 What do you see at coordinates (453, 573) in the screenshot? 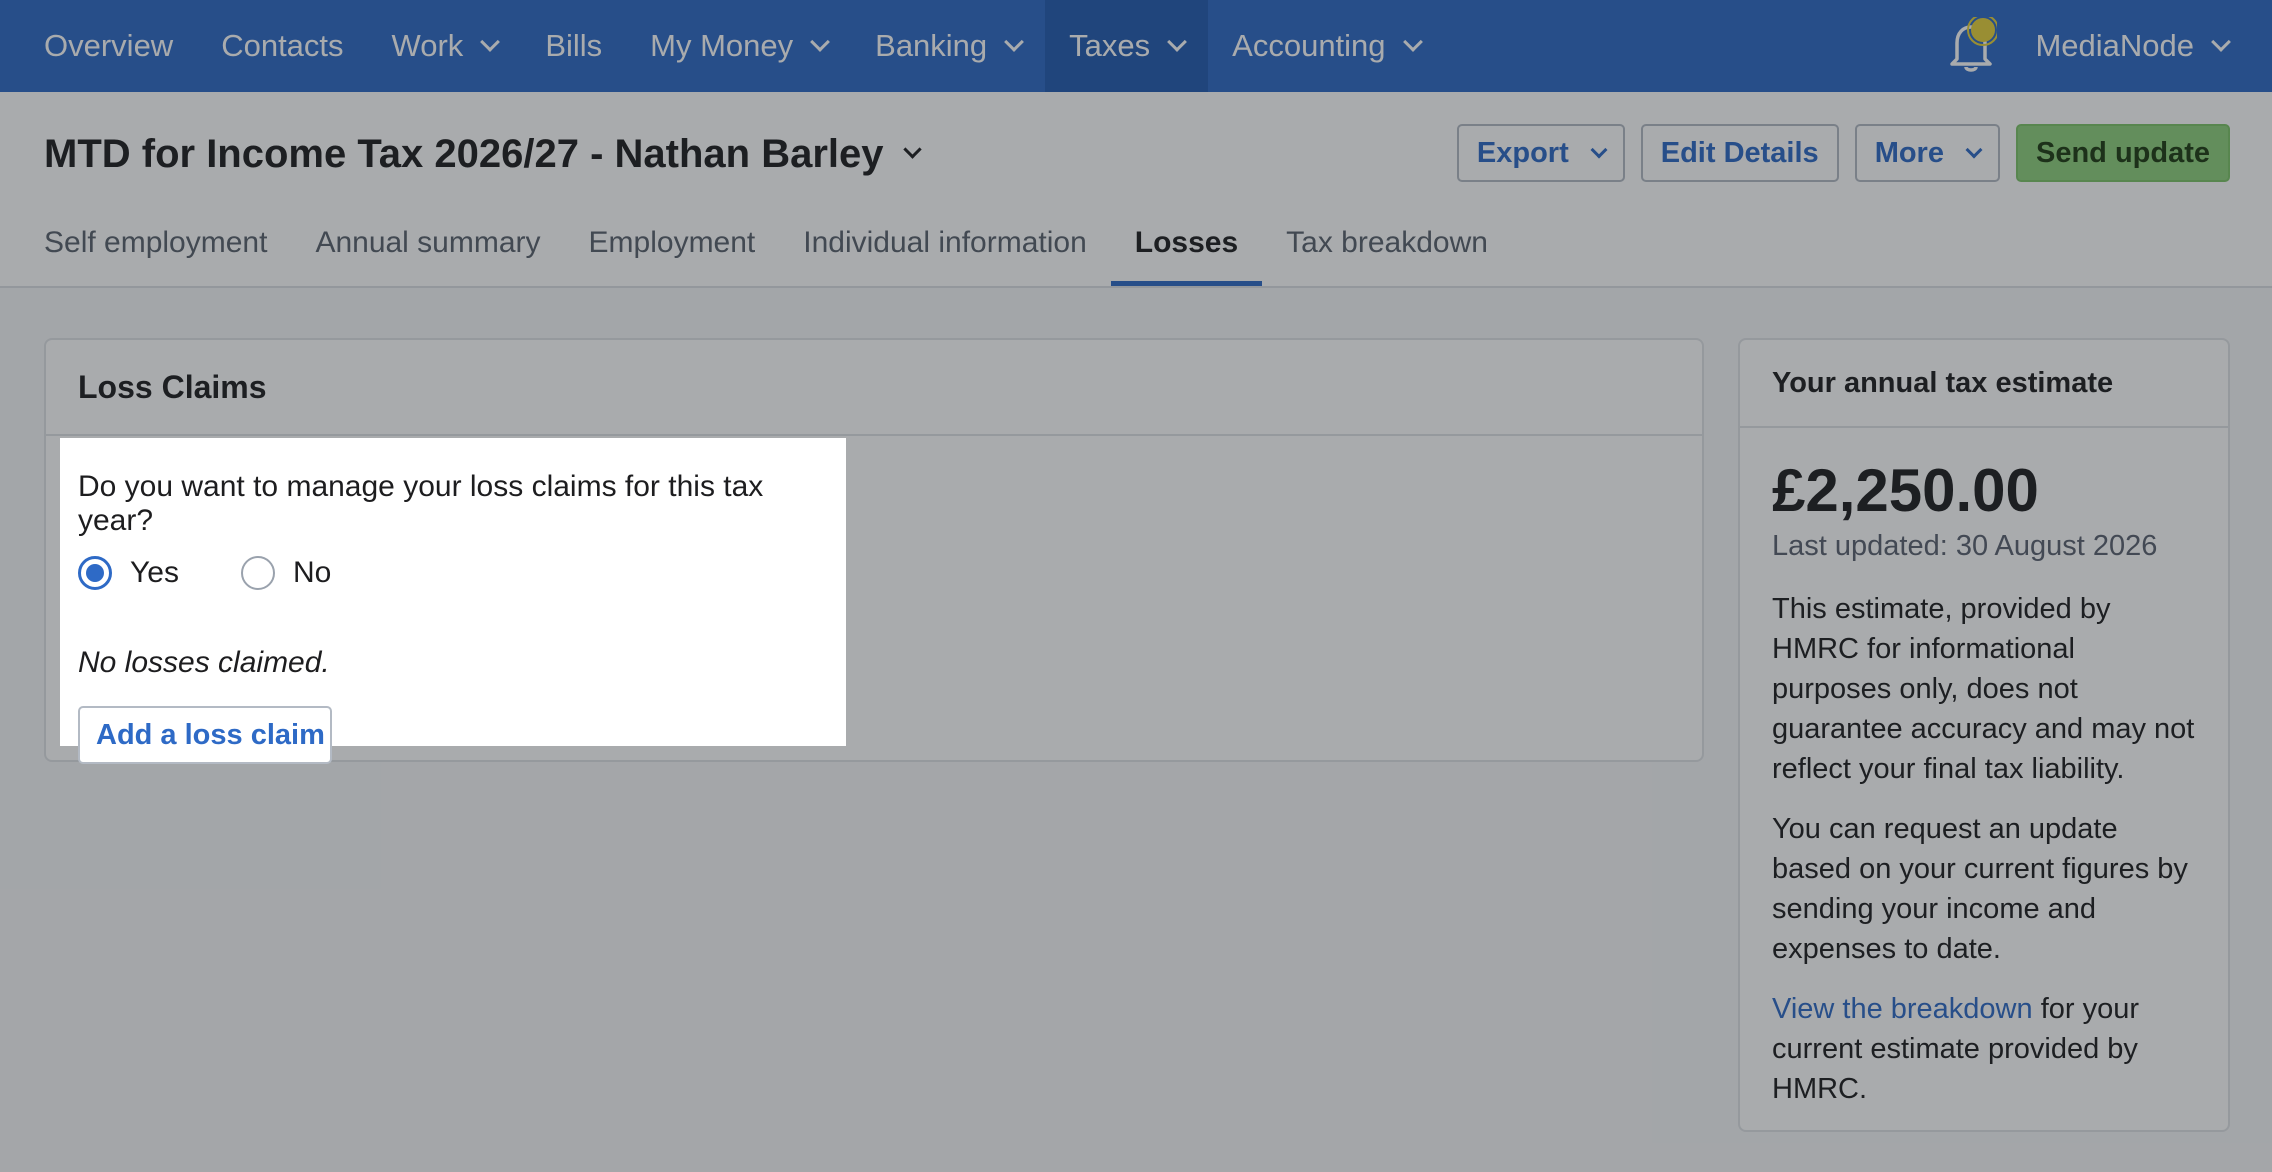
I see `manage-claims-radio-group: Yes No` at bounding box center [453, 573].